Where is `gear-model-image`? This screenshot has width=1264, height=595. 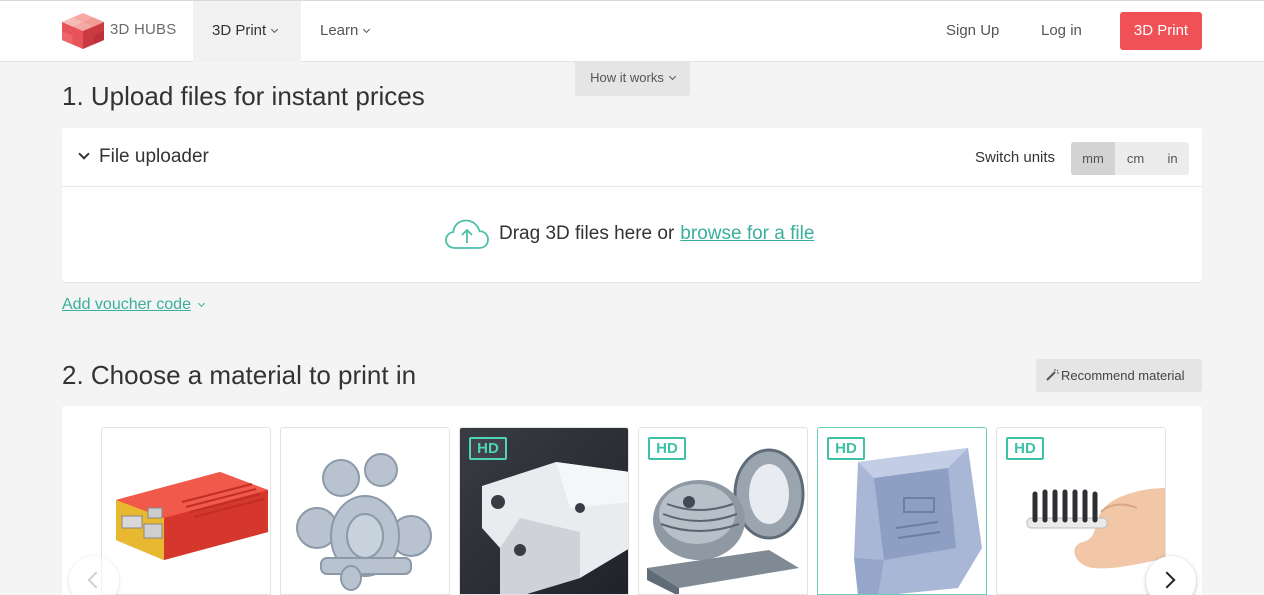 gear-model-image is located at coordinates (365, 511).